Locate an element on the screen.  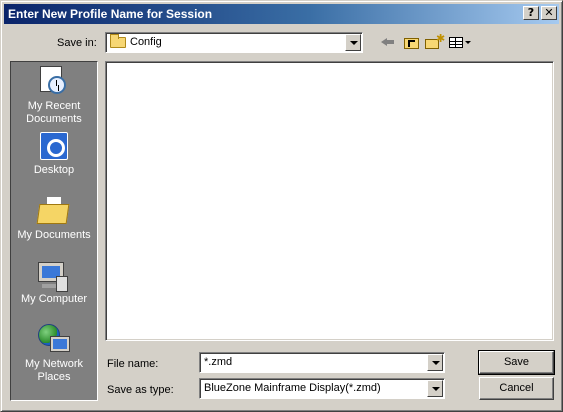
file-name-combo: *.zmd is located at coordinates (322, 362).